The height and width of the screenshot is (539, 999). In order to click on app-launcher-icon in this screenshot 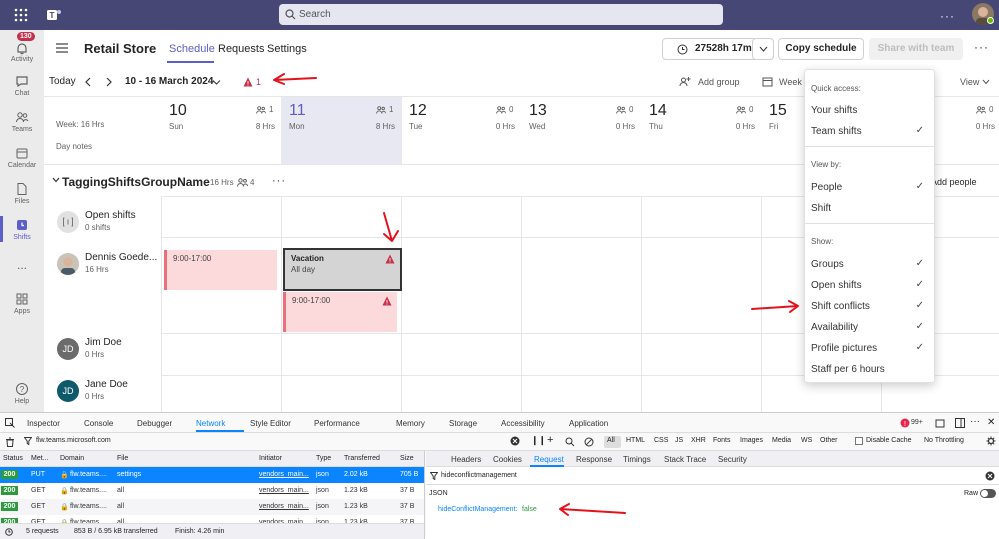, I will do `click(21, 15)`.